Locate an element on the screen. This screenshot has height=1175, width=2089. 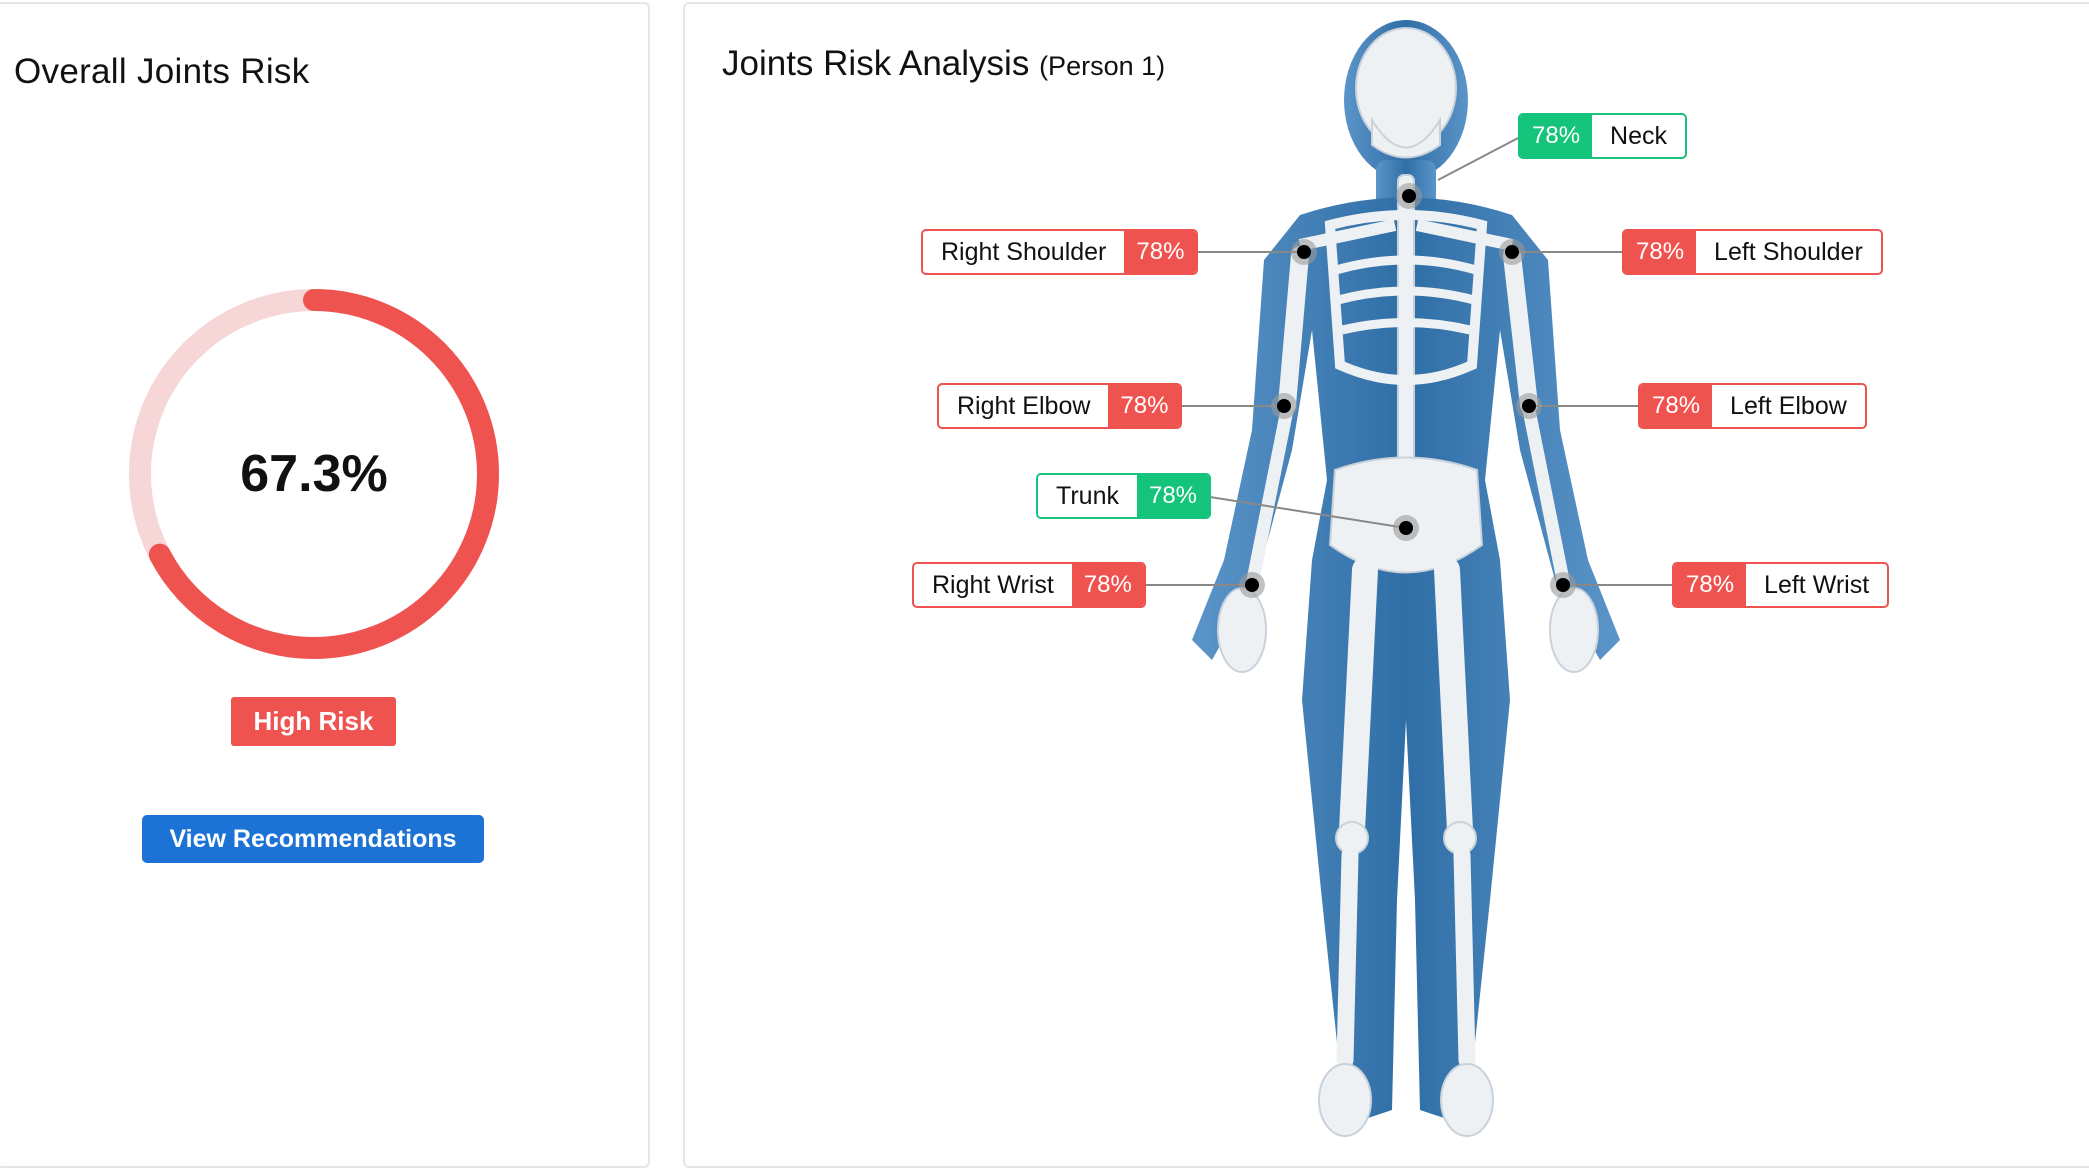
gauge-value: 67.3% is located at coordinates (314, 474).